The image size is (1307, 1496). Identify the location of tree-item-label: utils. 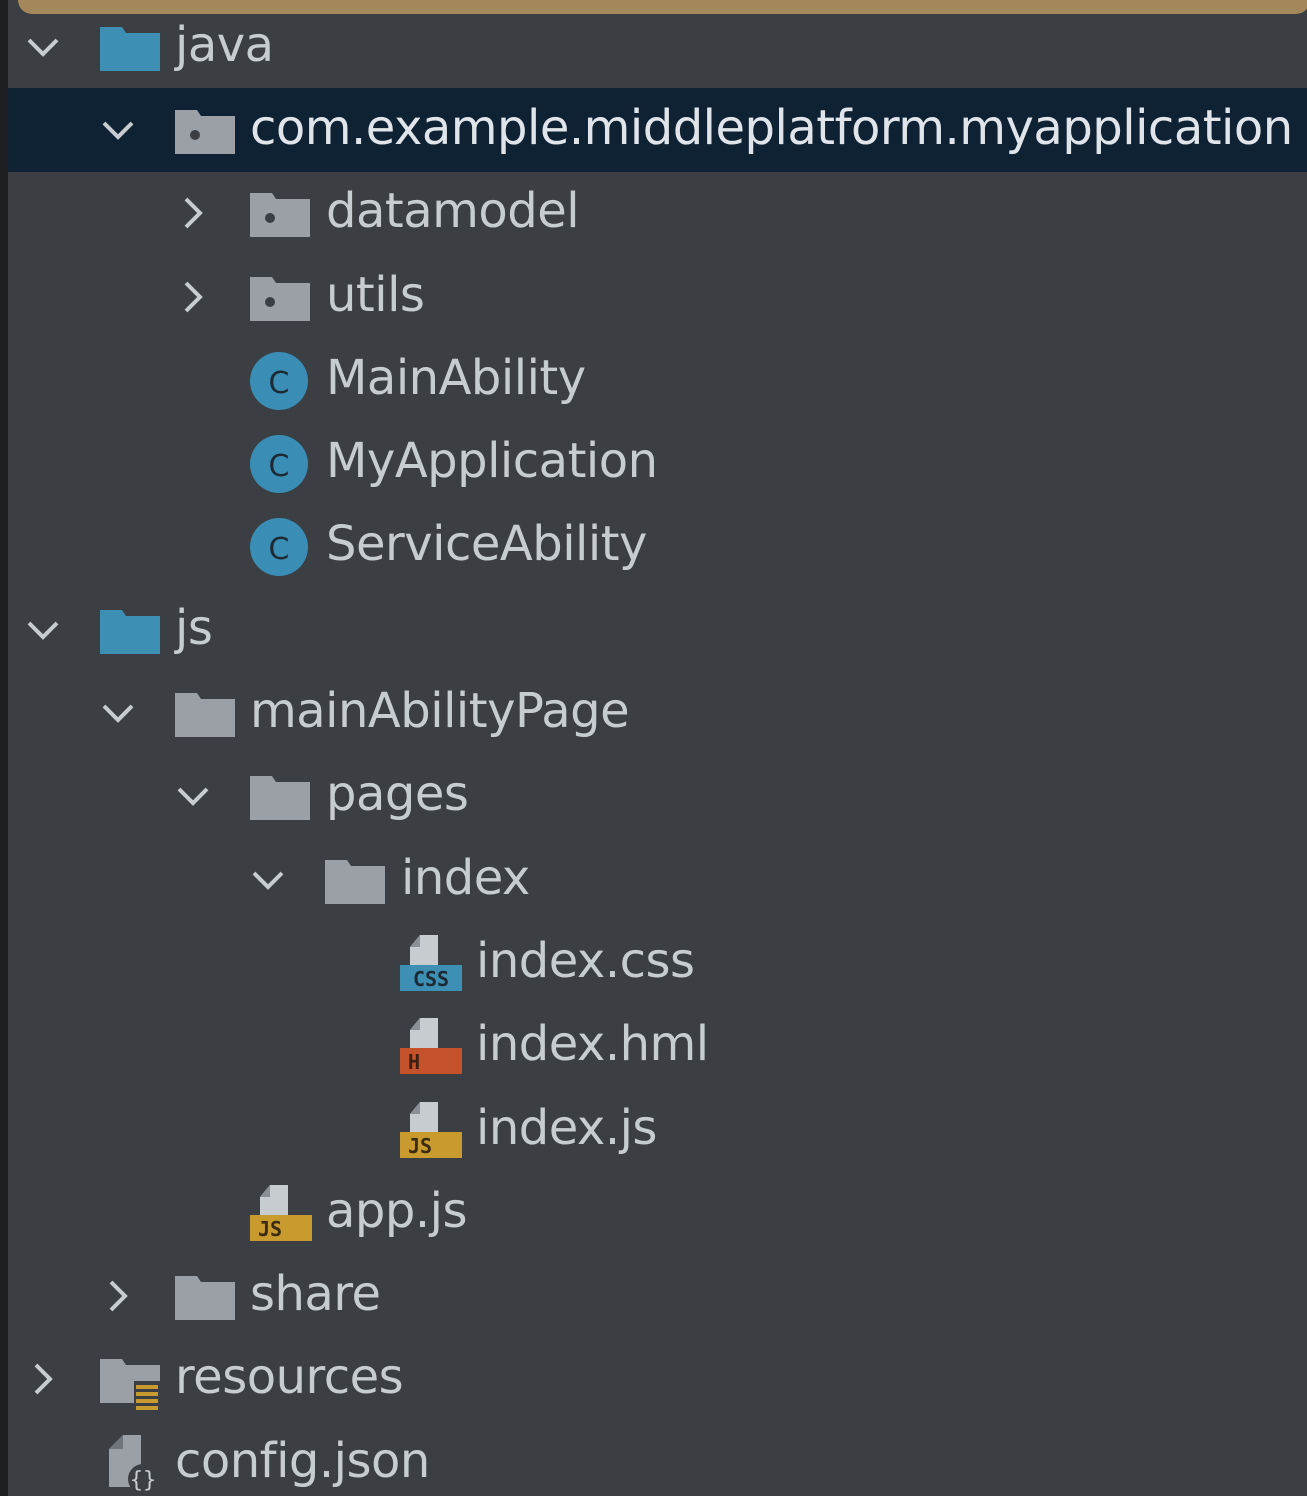
(375, 294).